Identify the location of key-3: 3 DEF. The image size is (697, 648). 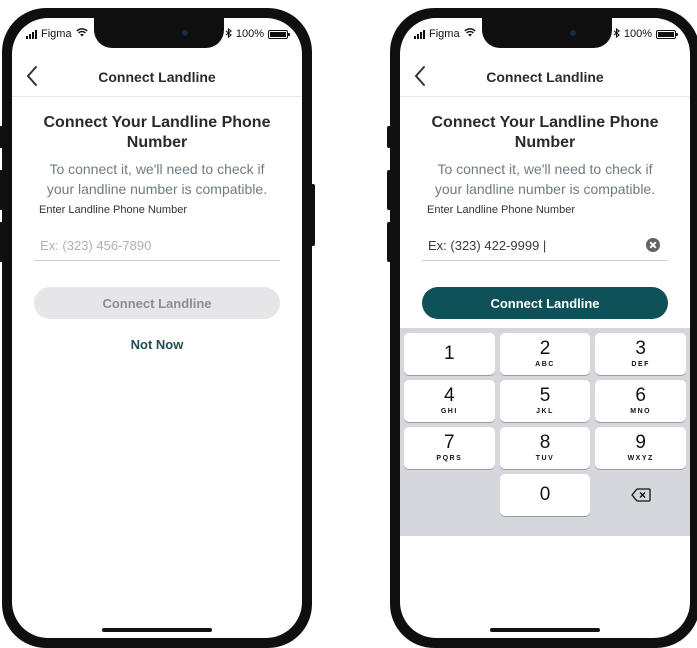
(641, 354).